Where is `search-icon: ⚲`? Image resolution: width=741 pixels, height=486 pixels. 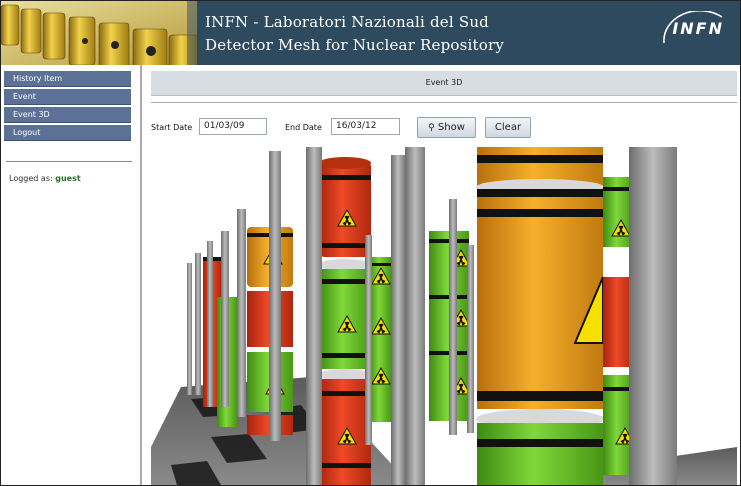 search-icon: ⚲ is located at coordinates (431, 128).